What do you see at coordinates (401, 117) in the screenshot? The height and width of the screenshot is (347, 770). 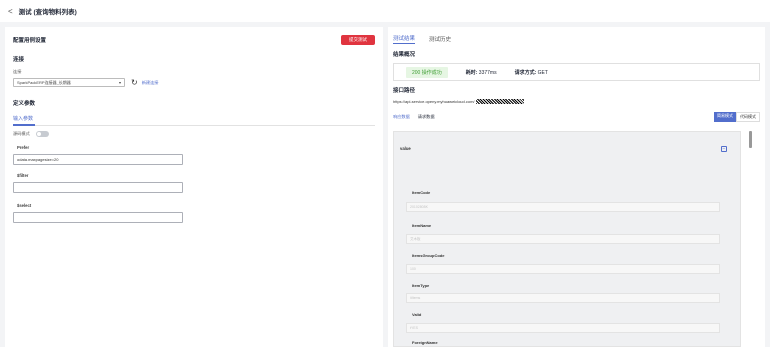 I see `tab-response-data: 响应数据` at bounding box center [401, 117].